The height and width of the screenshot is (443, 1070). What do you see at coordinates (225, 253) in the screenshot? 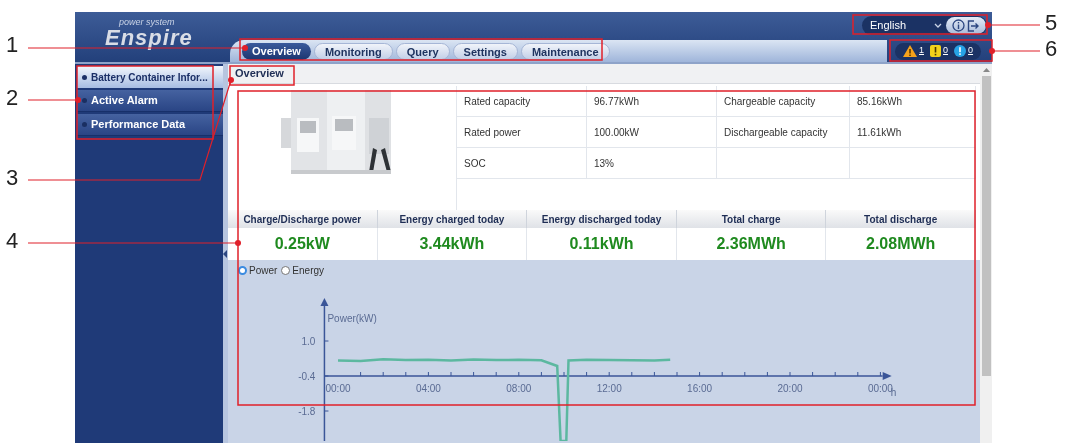
I see `collapse-arrow-icon` at bounding box center [225, 253].